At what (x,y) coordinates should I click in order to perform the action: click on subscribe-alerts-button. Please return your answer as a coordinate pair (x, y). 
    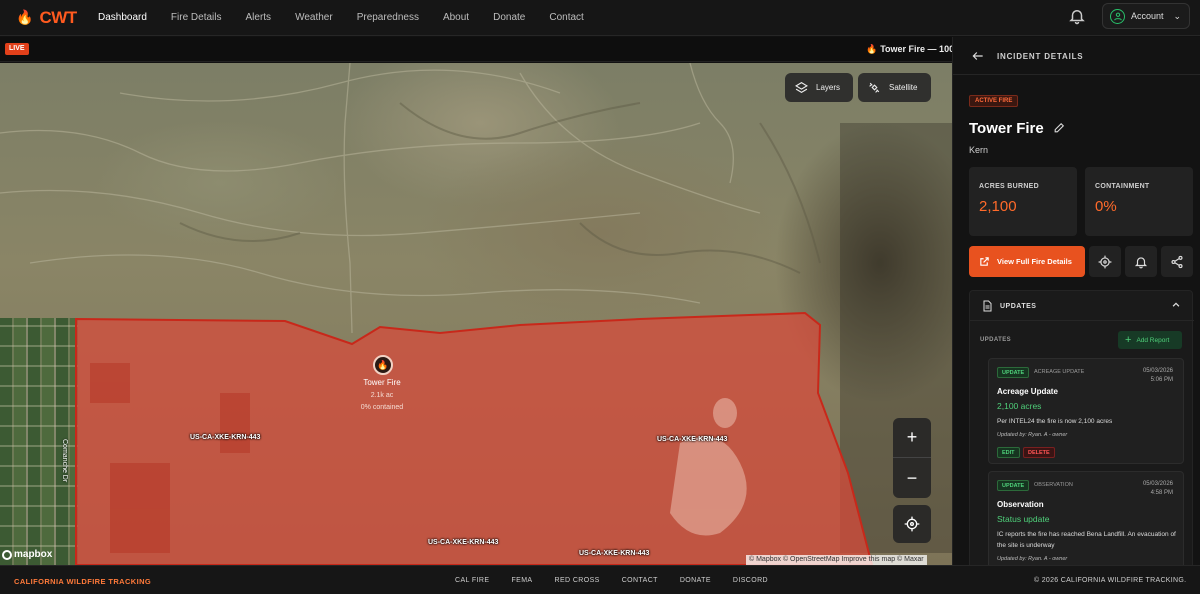
    Looking at the image, I should click on (1141, 261).